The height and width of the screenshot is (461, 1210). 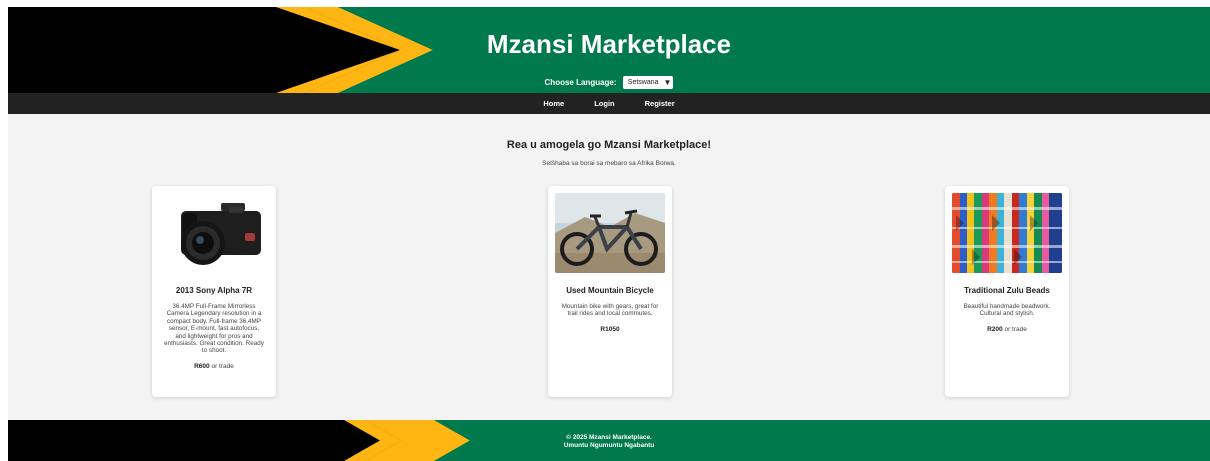 I want to click on price-value: R200, so click(x=995, y=329).